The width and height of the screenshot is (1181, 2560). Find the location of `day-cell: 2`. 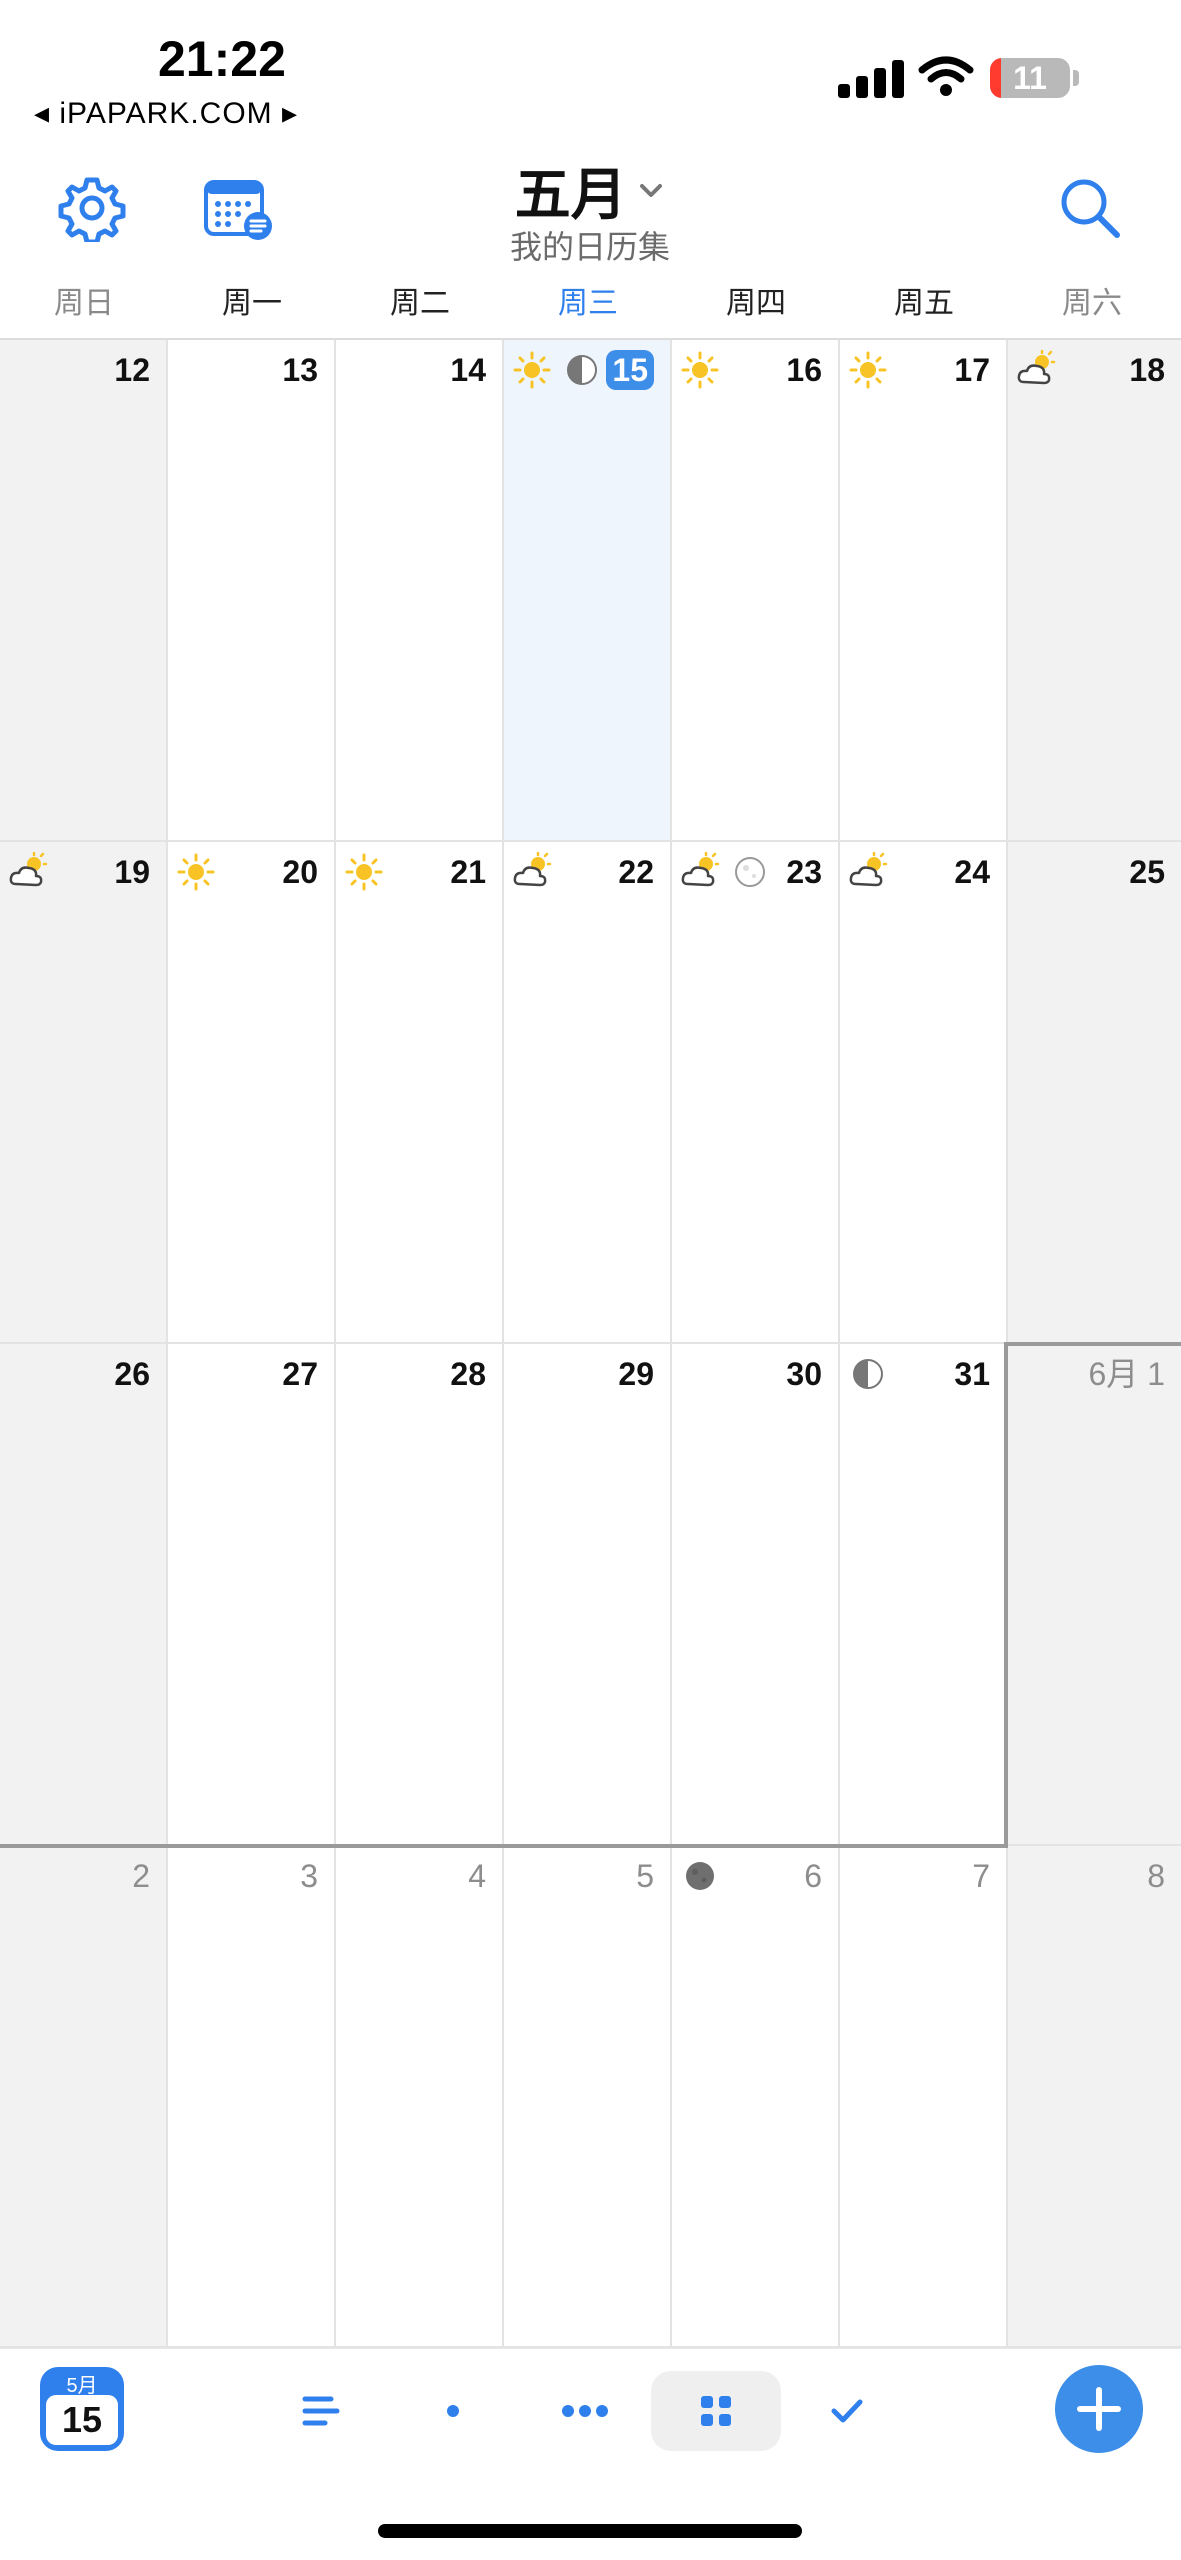

day-cell: 2 is located at coordinates (84, 2097).